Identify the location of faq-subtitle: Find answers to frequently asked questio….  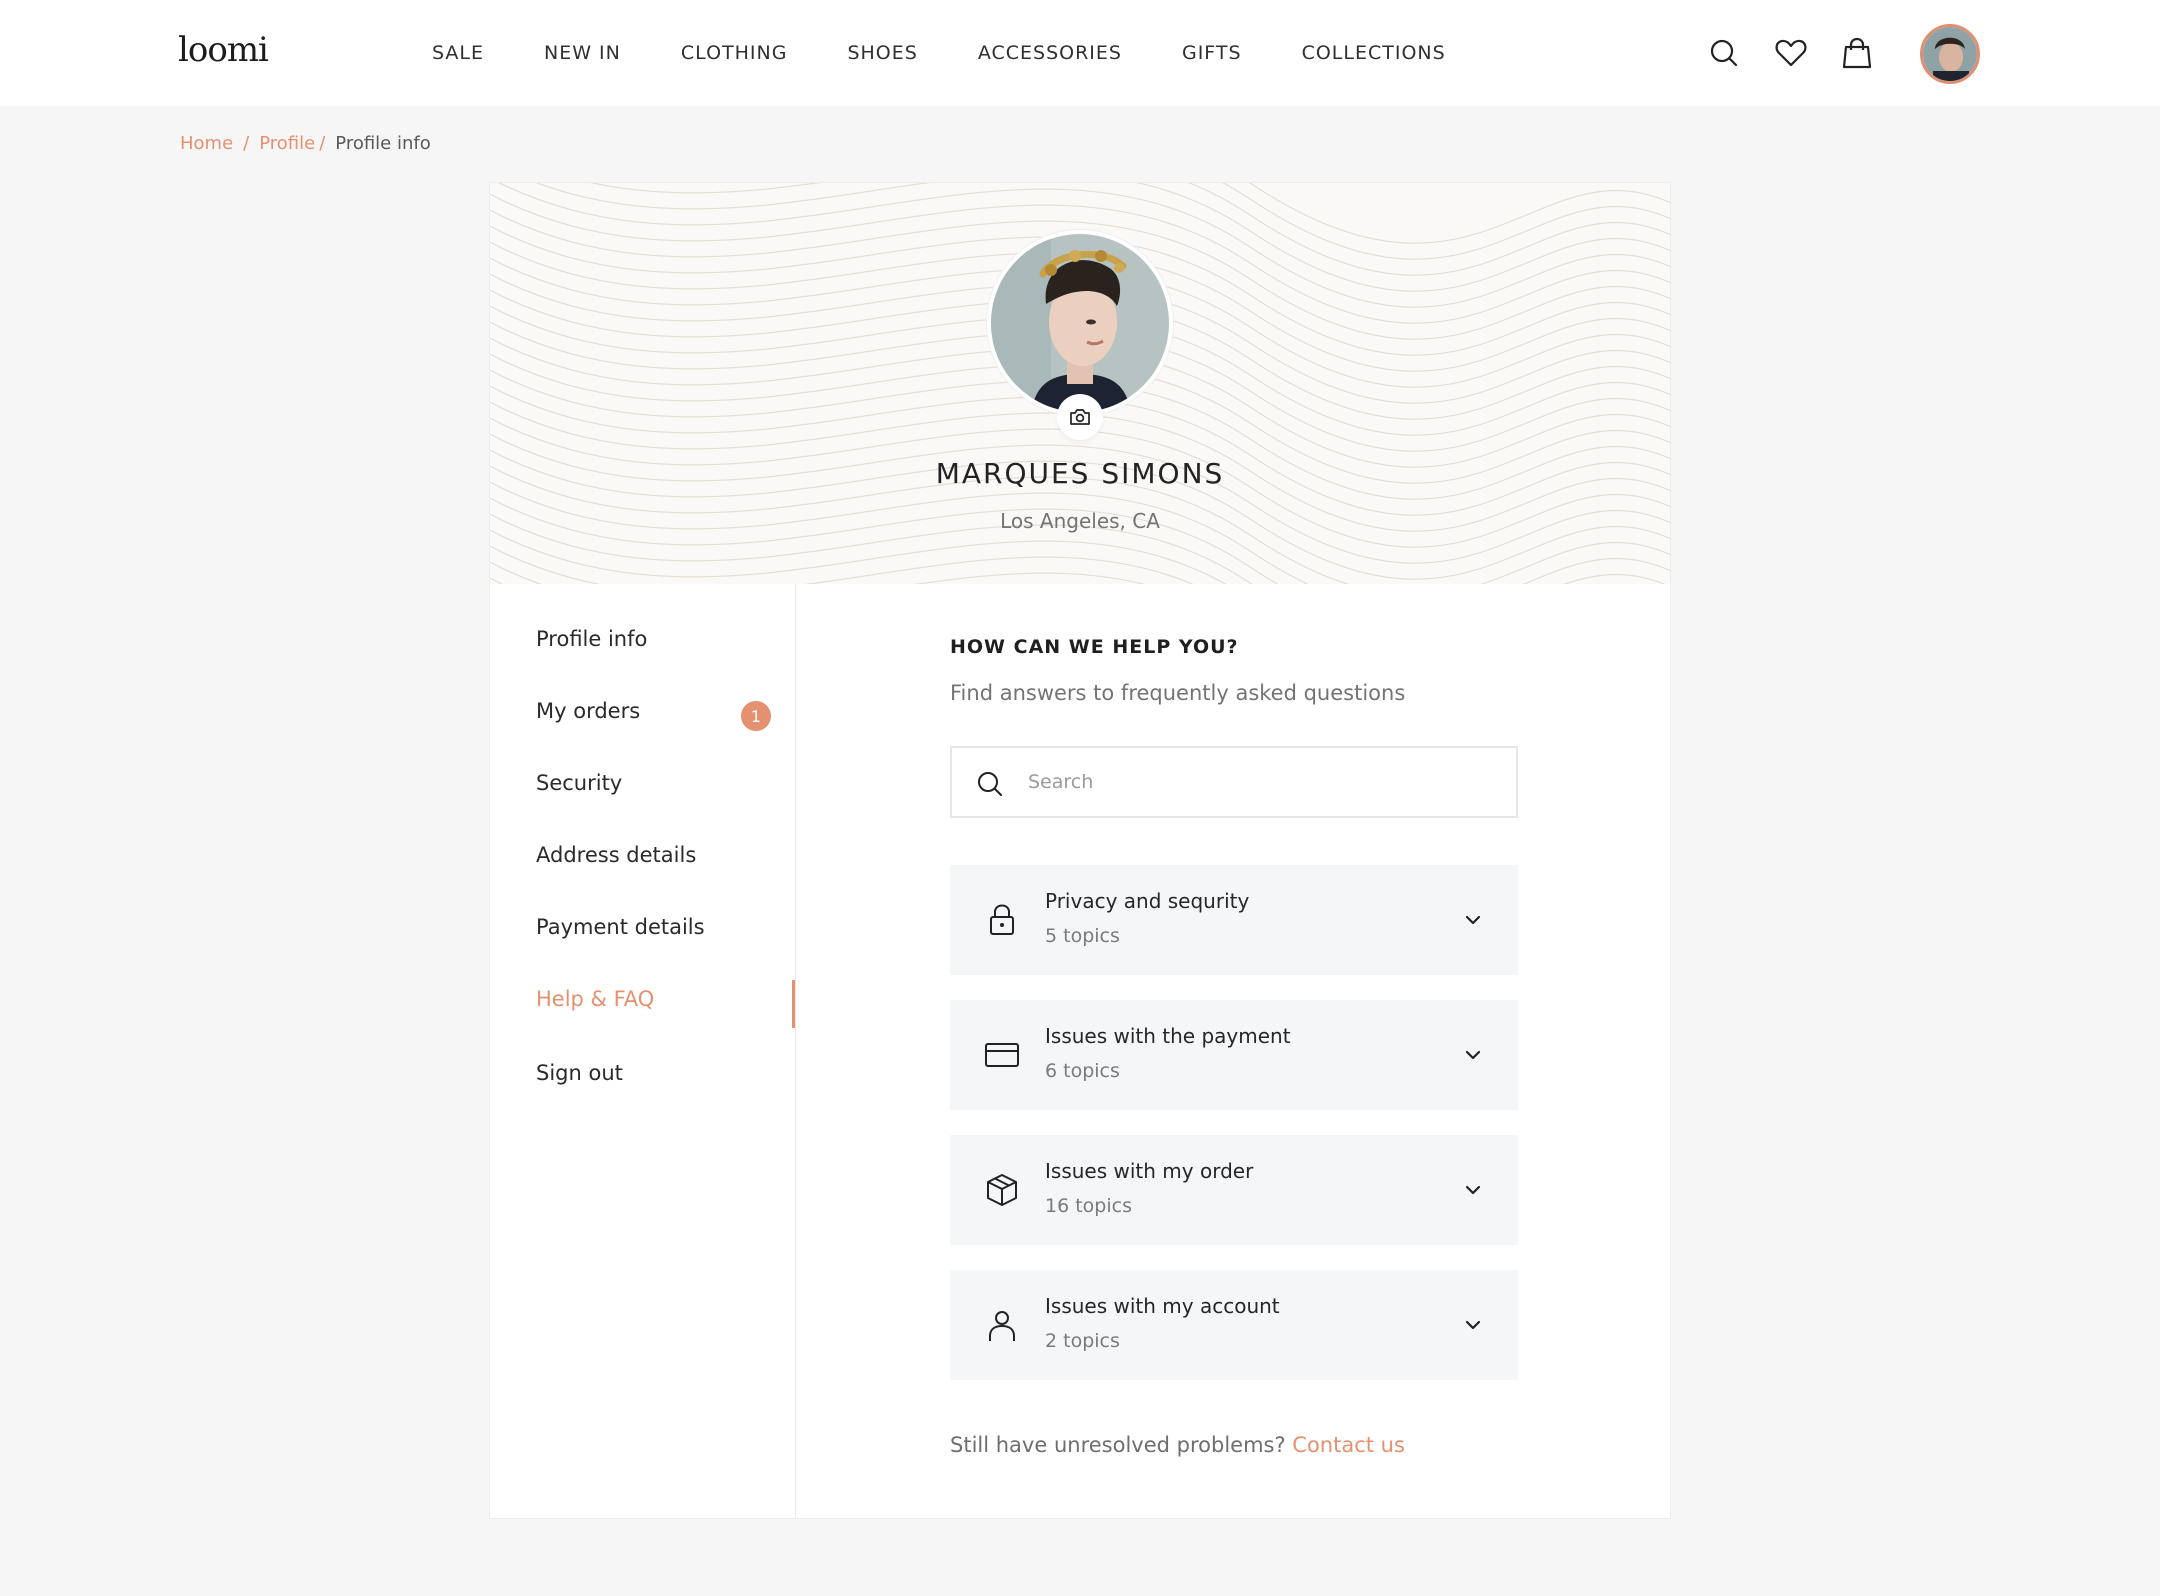
(1178, 693).